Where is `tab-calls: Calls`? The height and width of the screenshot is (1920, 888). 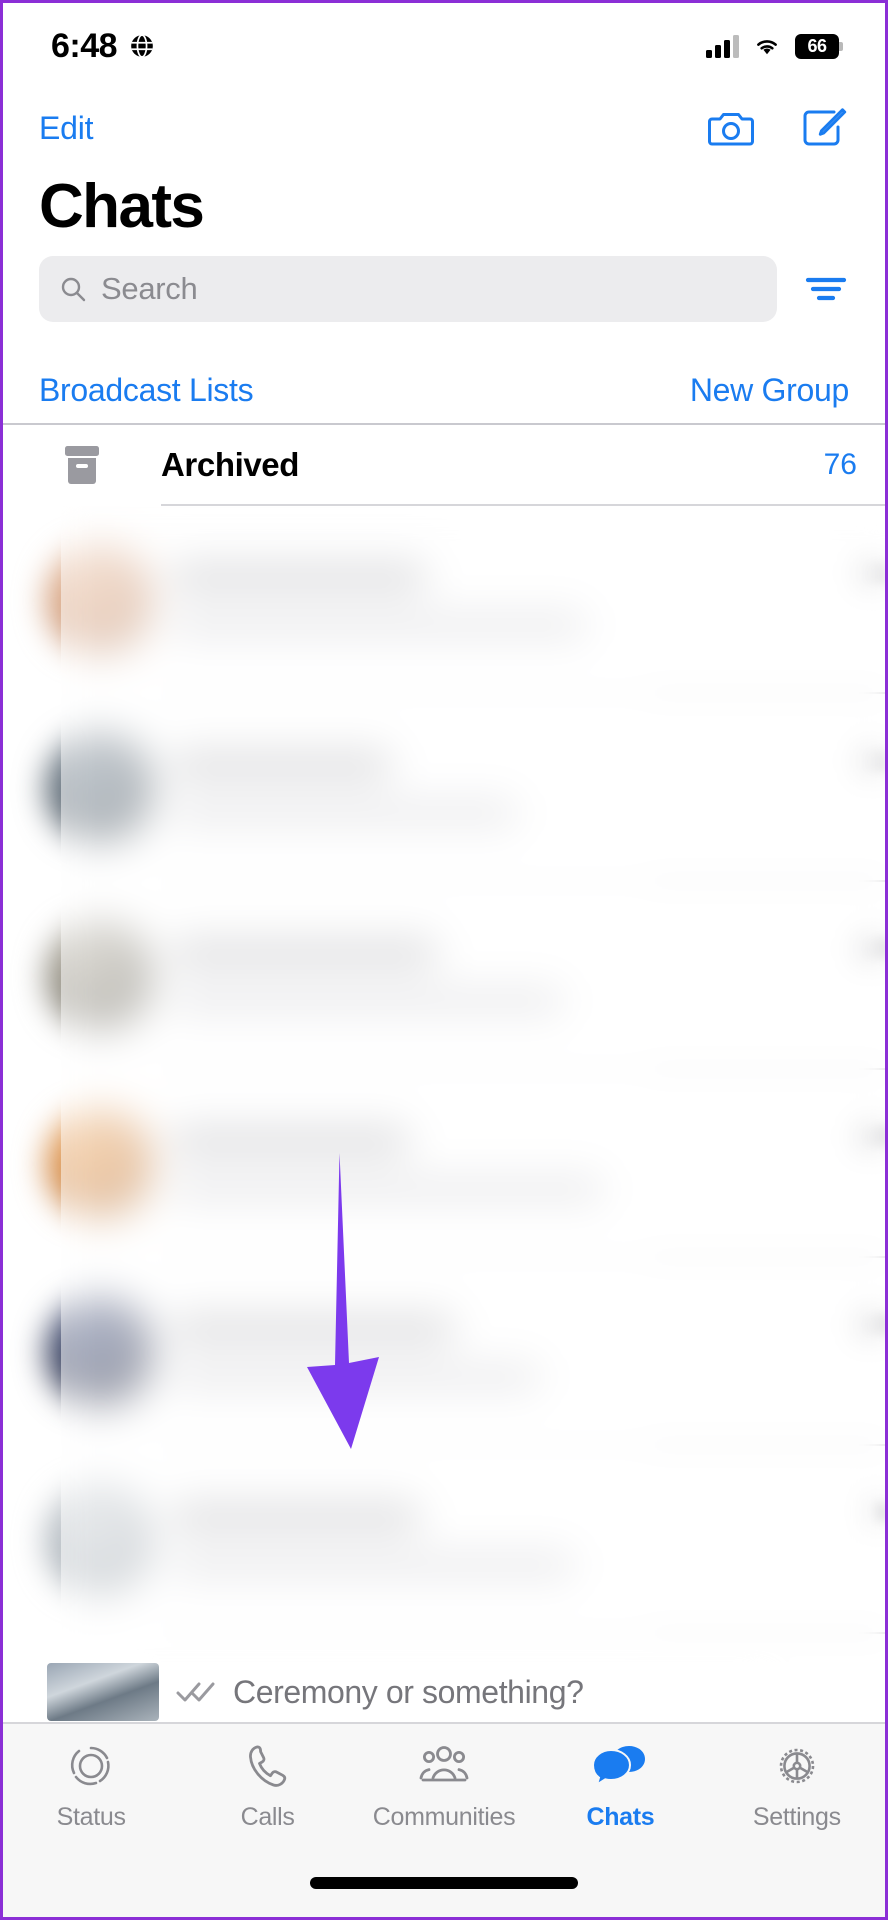
tab-calls: Calls is located at coordinates (267, 1786).